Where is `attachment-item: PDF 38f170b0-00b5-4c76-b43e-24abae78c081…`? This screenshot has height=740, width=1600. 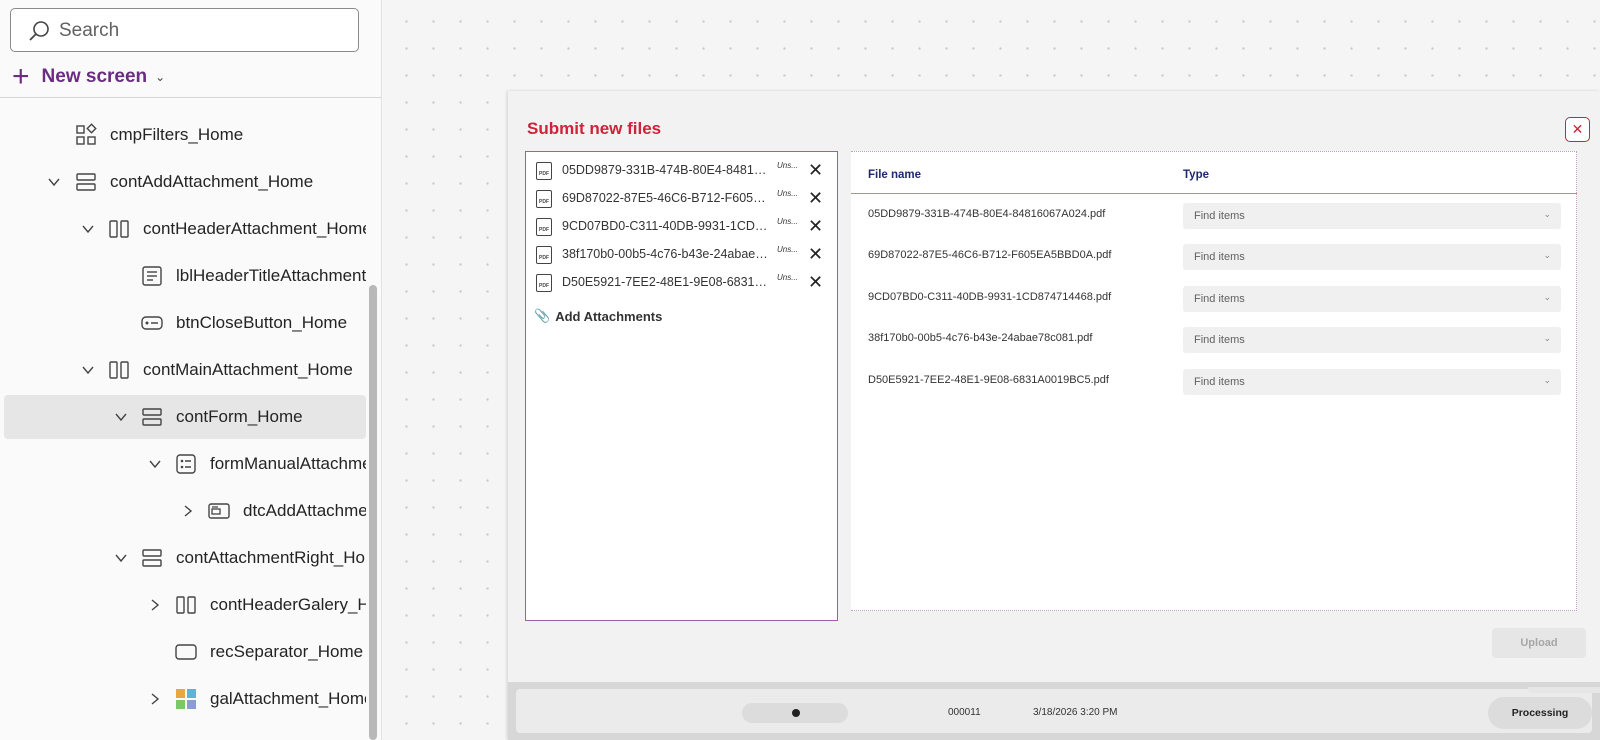 attachment-item: PDF 38f170b0-00b5-4c76-b43e-24abae78c081… is located at coordinates (683, 255).